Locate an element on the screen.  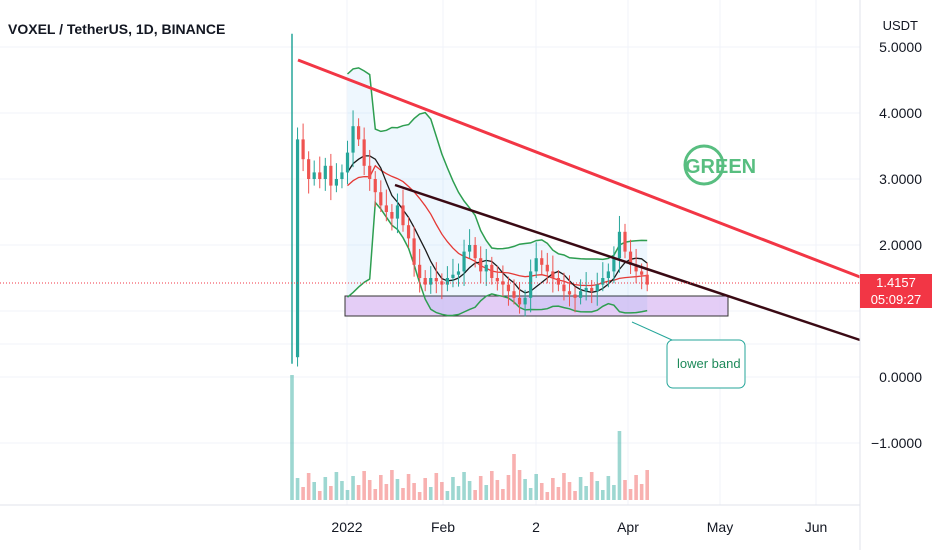
callout-text: lower band is located at coordinates (709, 363).